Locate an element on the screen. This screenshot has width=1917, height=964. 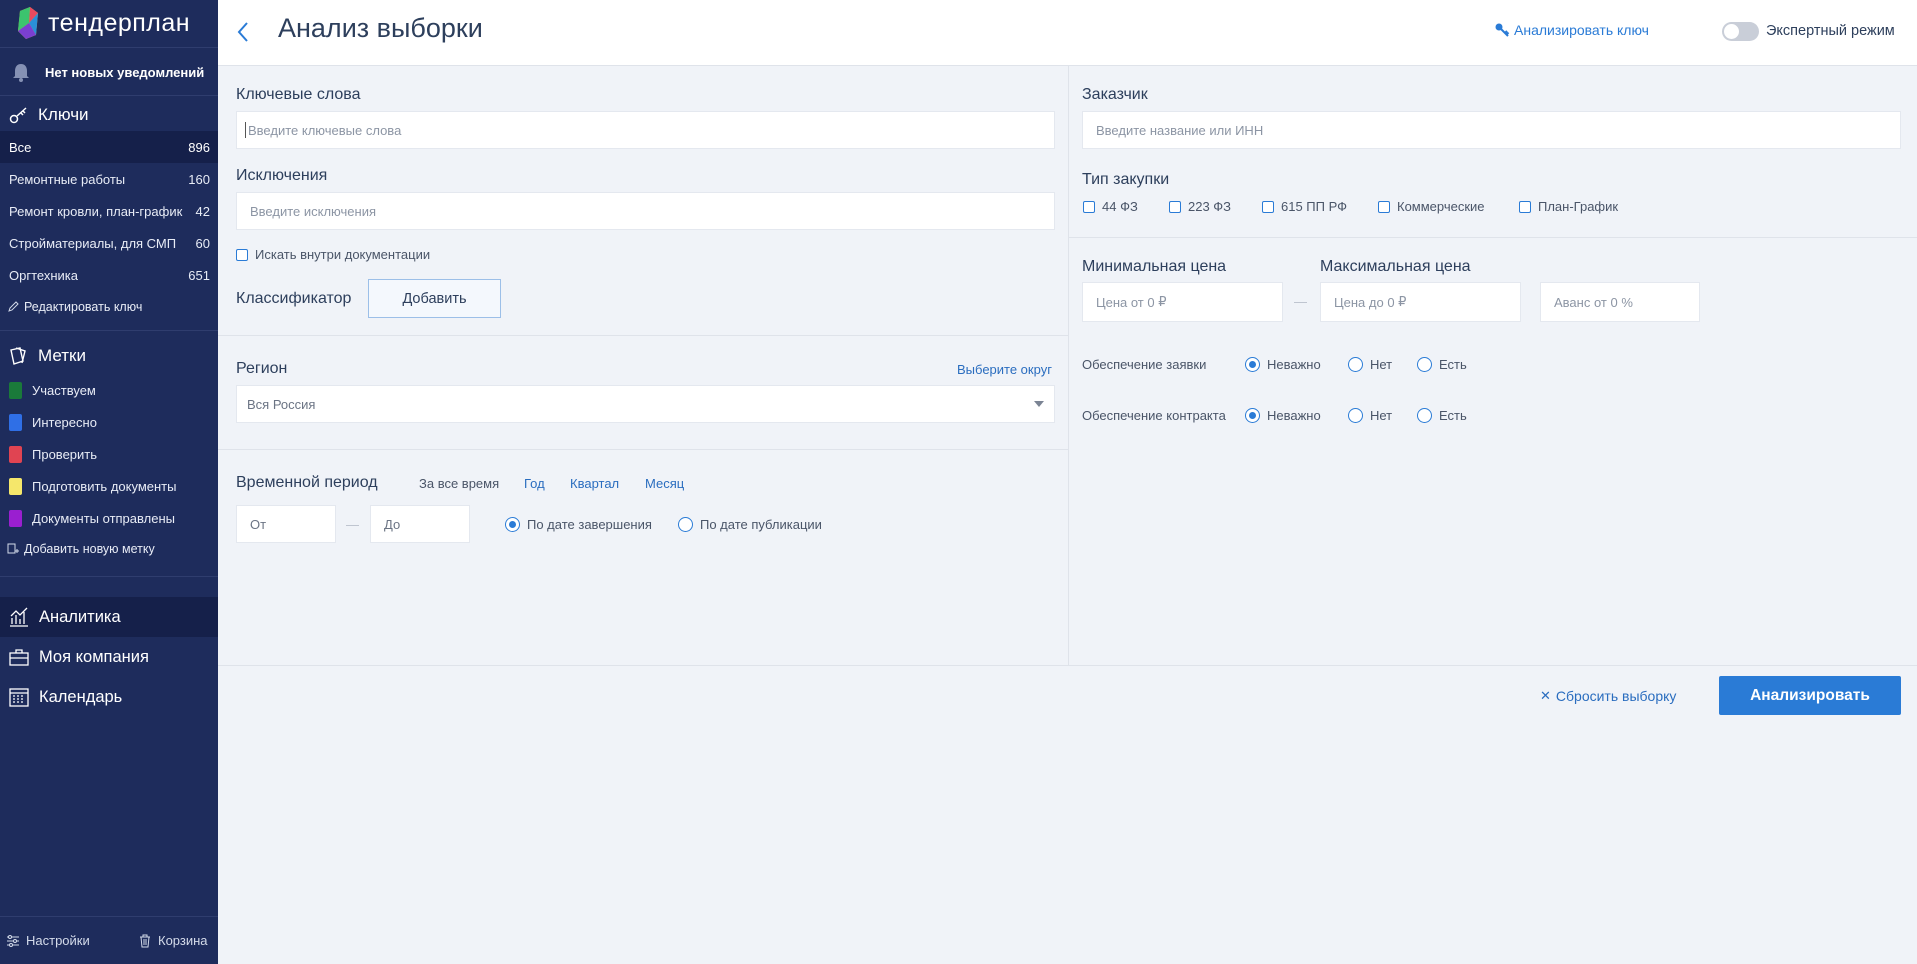
period-year: Год is located at coordinates (534, 483).